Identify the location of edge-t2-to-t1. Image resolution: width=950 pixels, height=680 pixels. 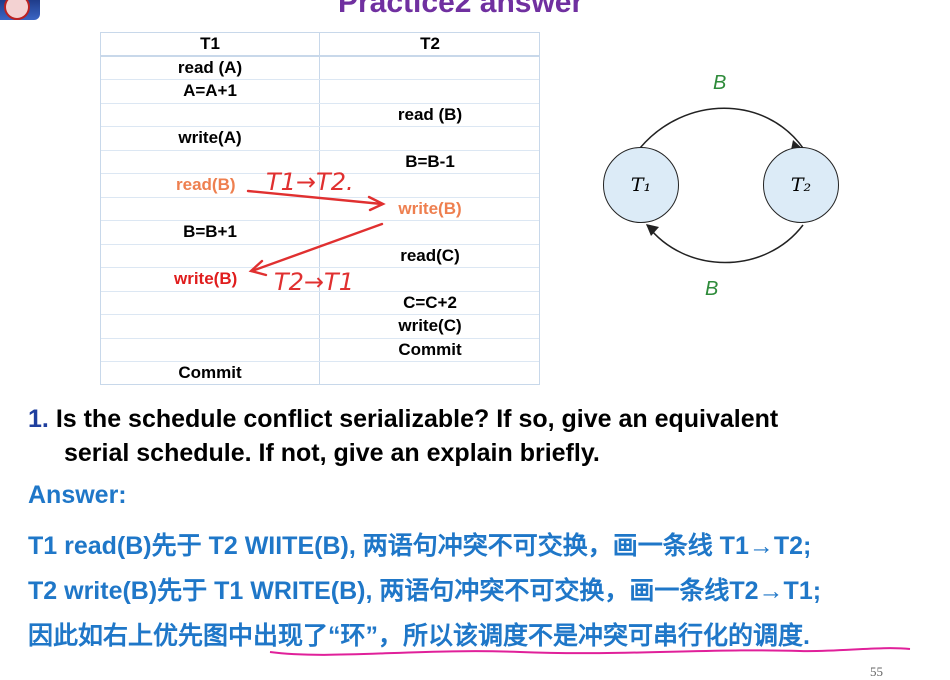
(725, 244).